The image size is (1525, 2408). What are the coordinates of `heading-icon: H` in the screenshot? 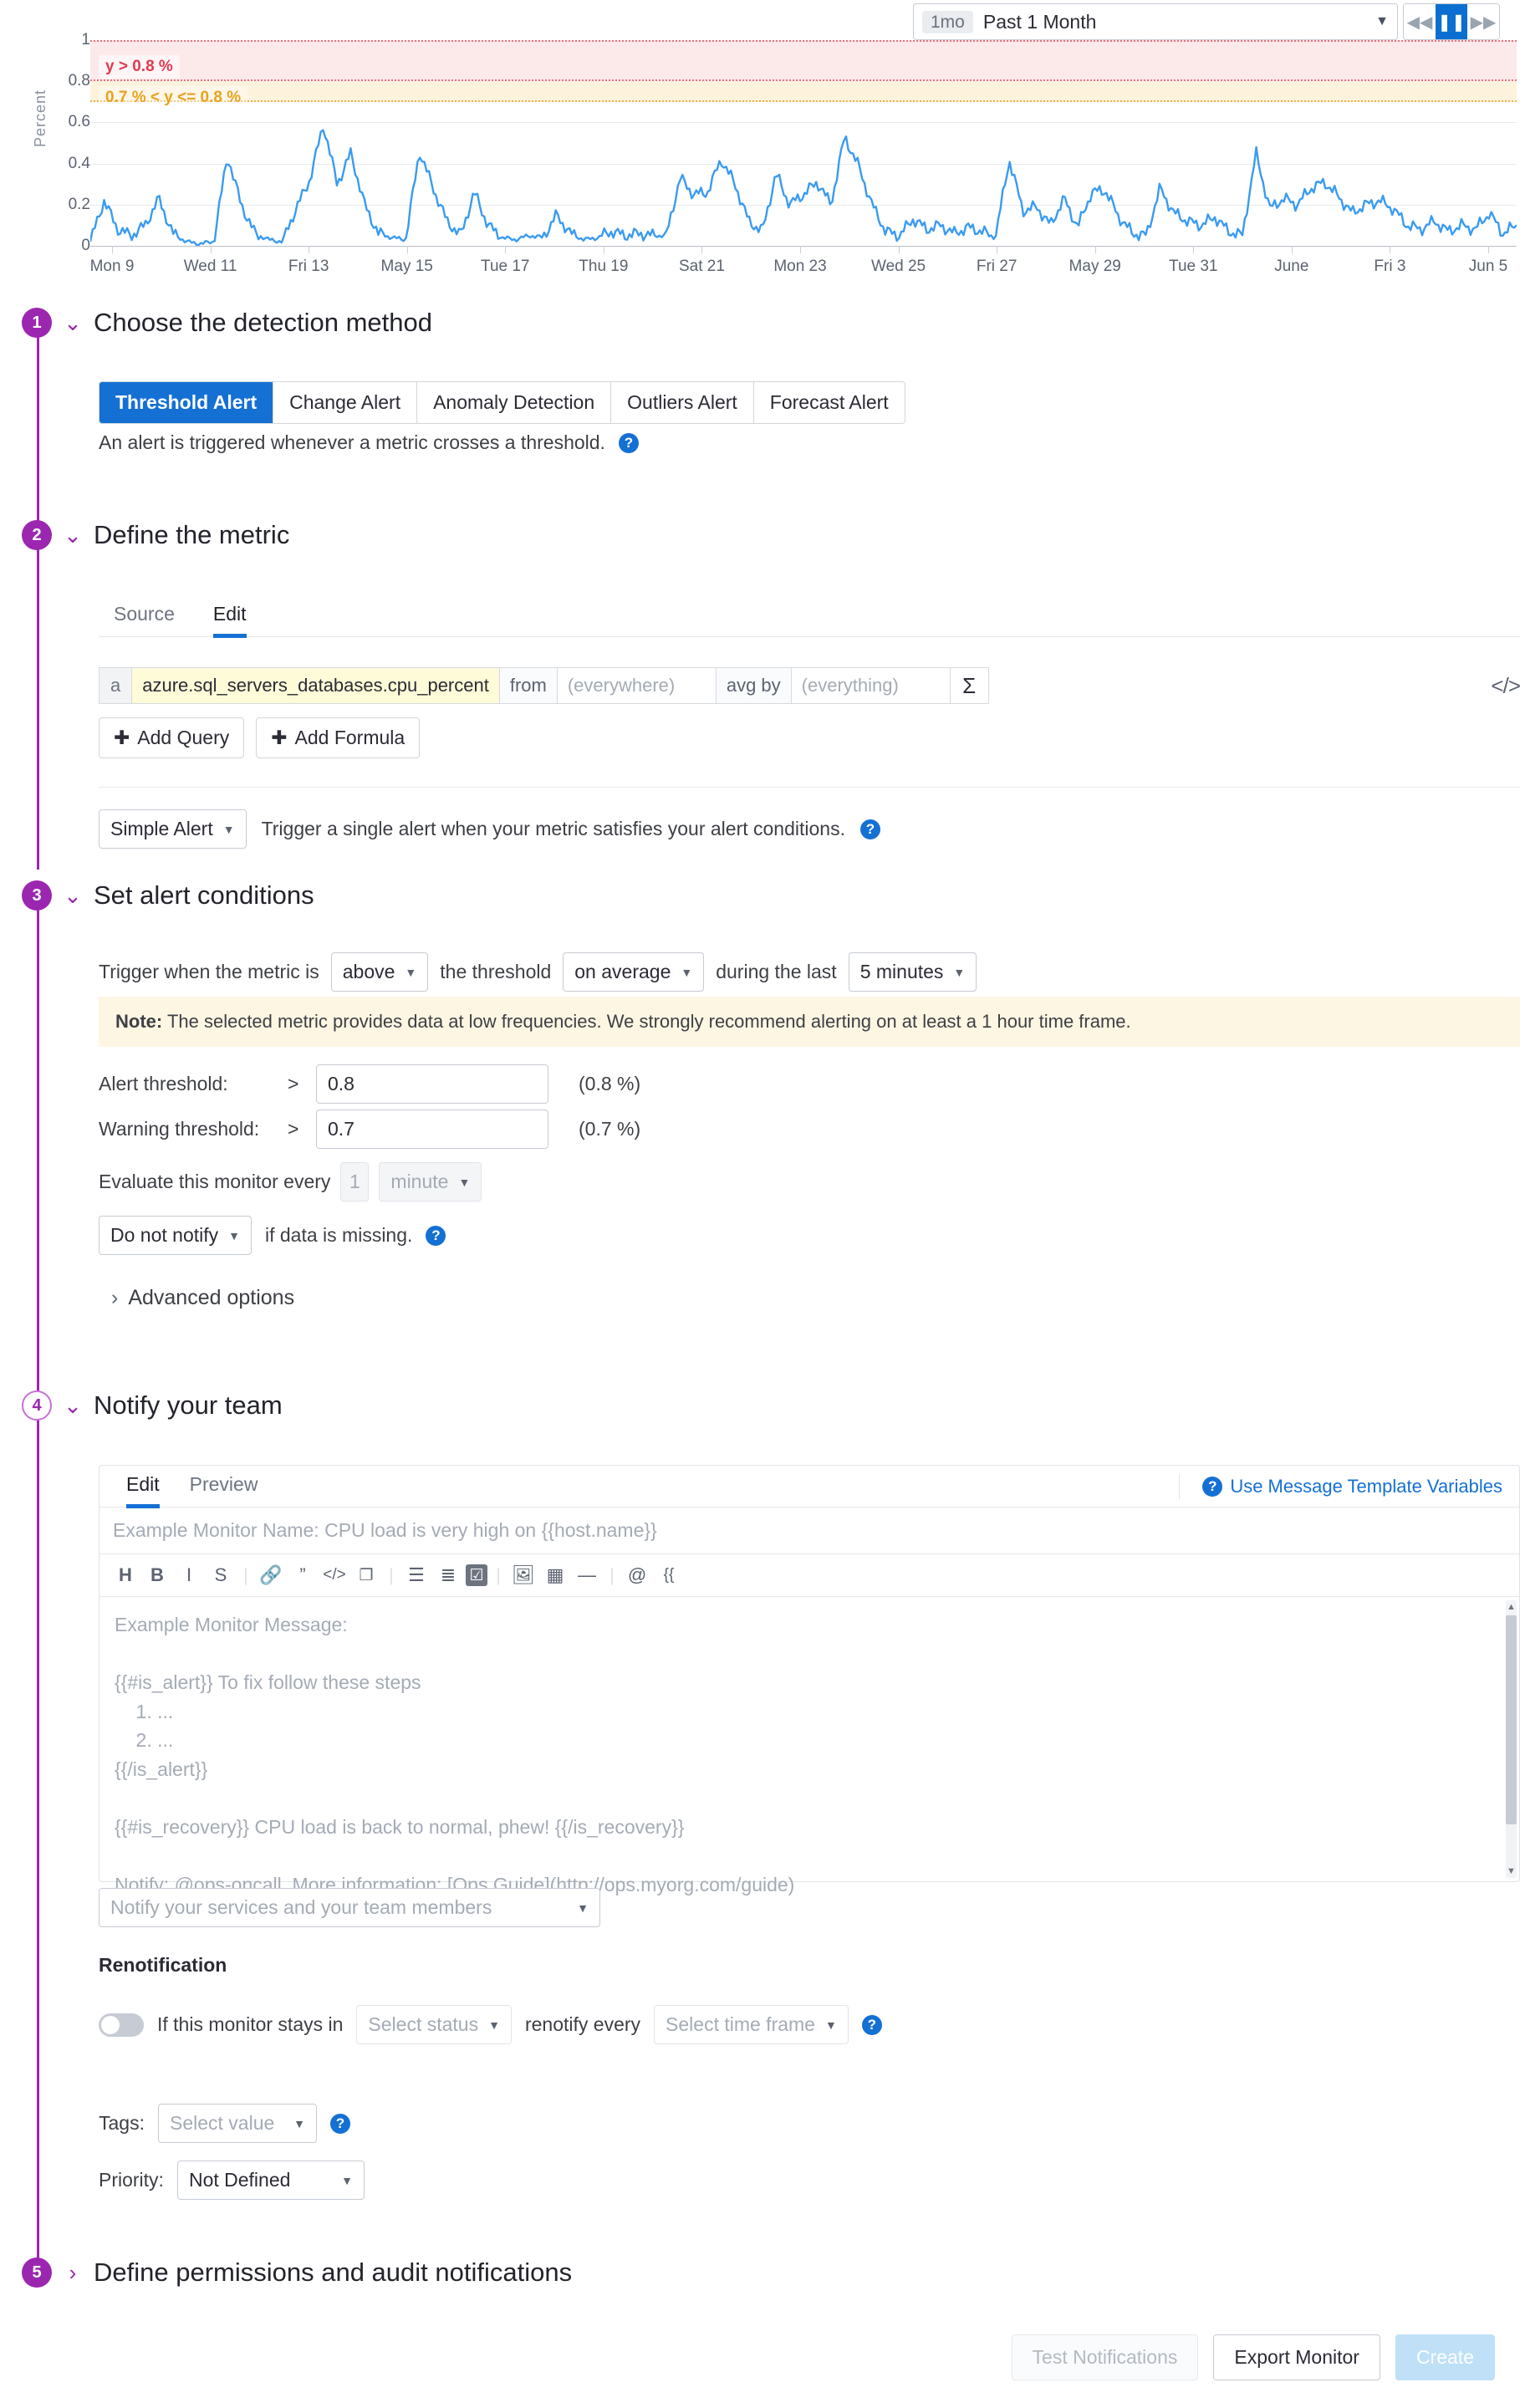 It's located at (125, 1576).